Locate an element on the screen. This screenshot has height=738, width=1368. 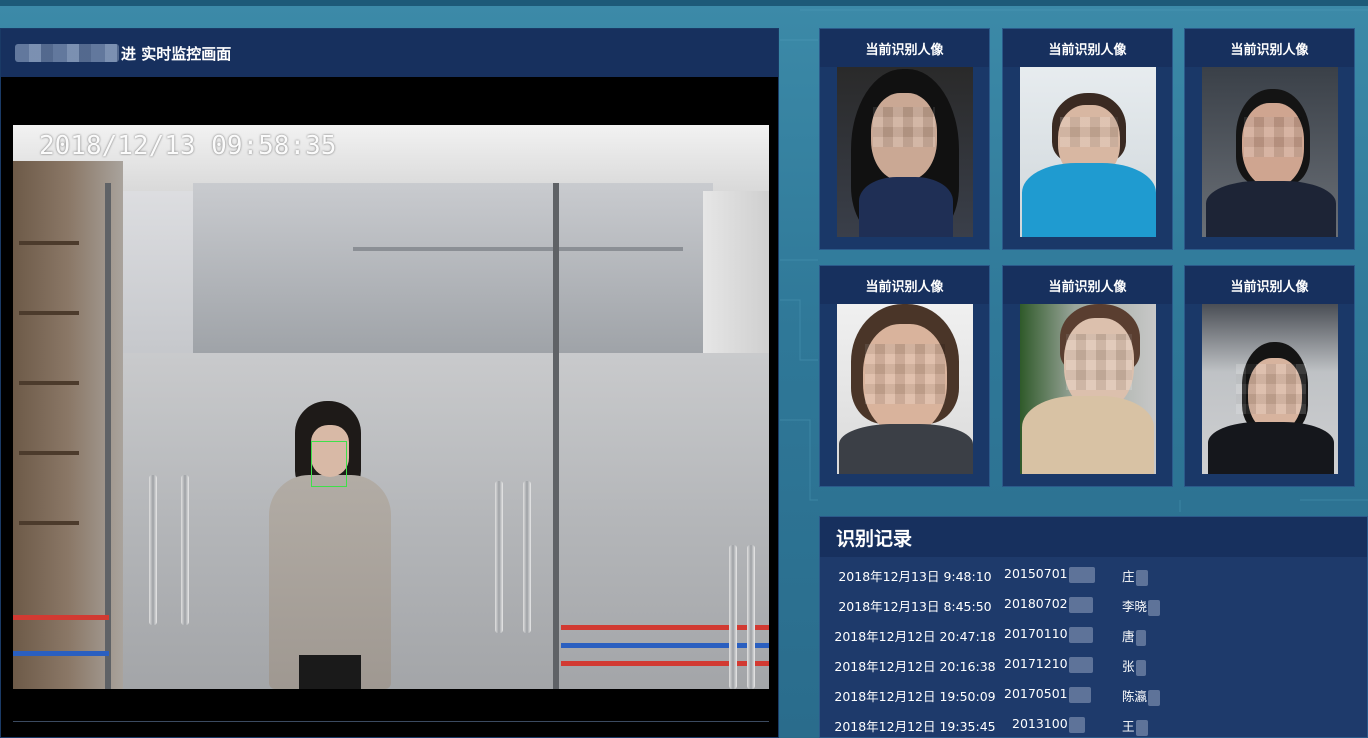
record-time: 2018年12月12日 20:16:38 is located at coordinates (915, 666).